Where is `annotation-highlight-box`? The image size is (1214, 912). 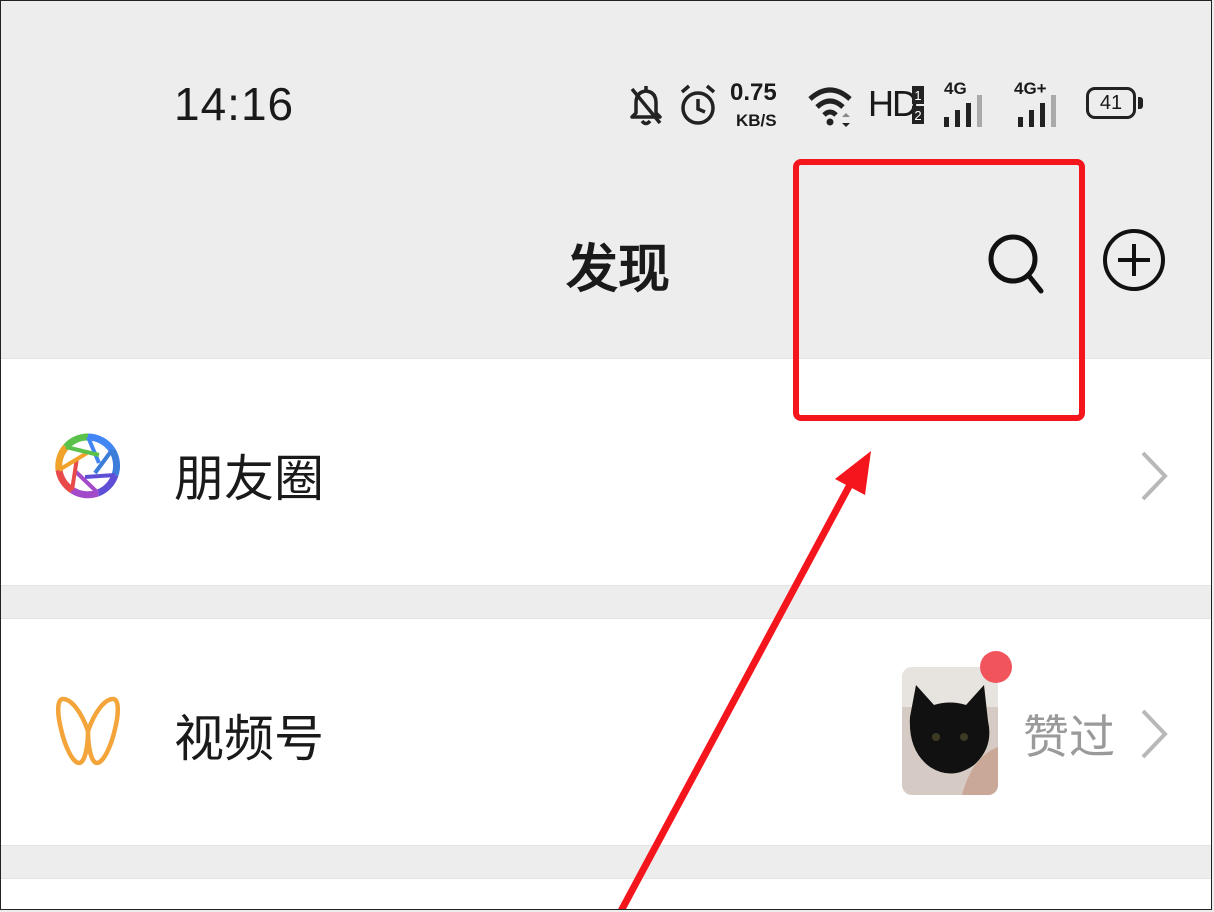
annotation-highlight-box is located at coordinates (939, 290).